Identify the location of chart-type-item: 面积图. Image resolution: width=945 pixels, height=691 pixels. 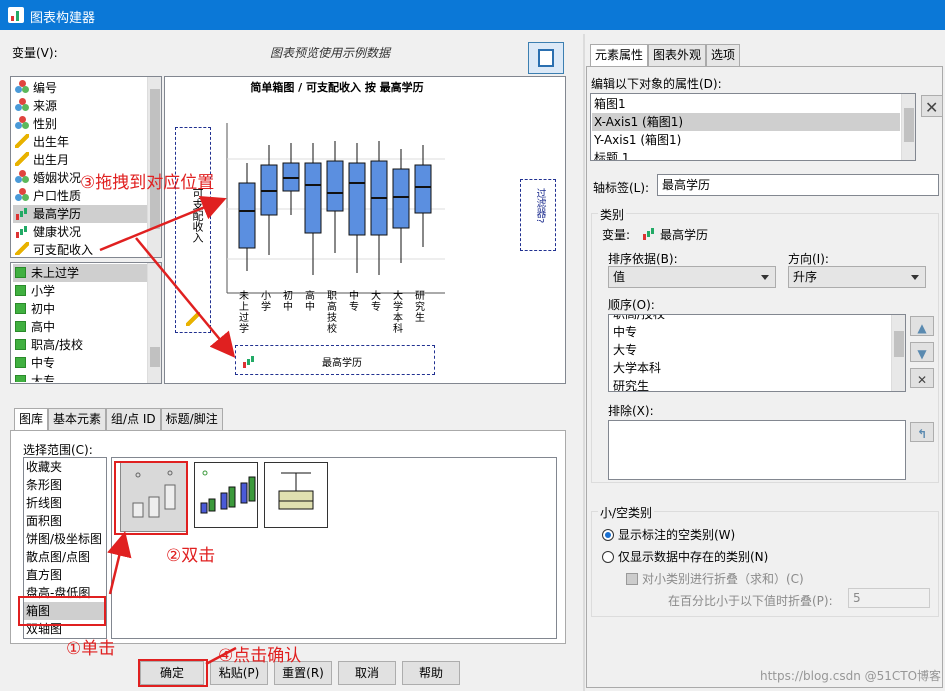
(65, 521).